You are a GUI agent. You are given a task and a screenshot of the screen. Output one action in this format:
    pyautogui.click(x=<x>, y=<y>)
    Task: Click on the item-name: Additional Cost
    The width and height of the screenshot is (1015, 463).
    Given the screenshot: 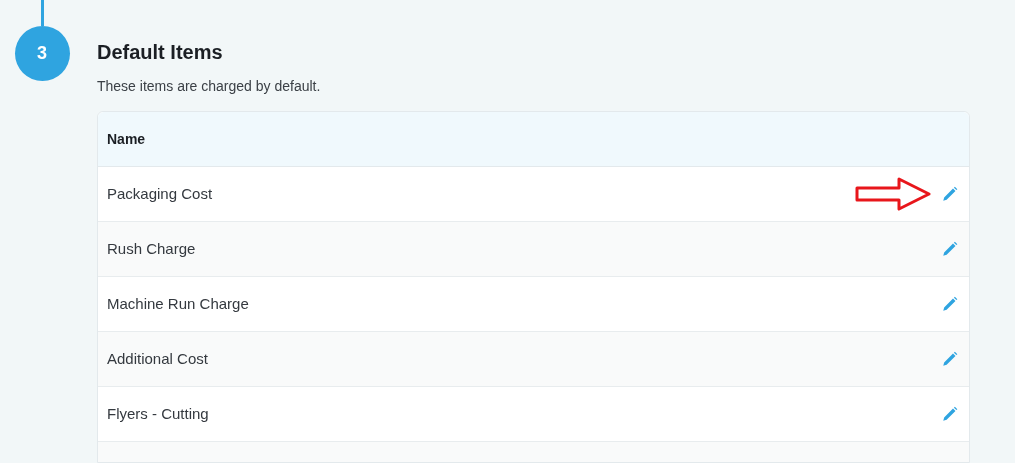 What is the action you would take?
    pyautogui.click(x=158, y=358)
    